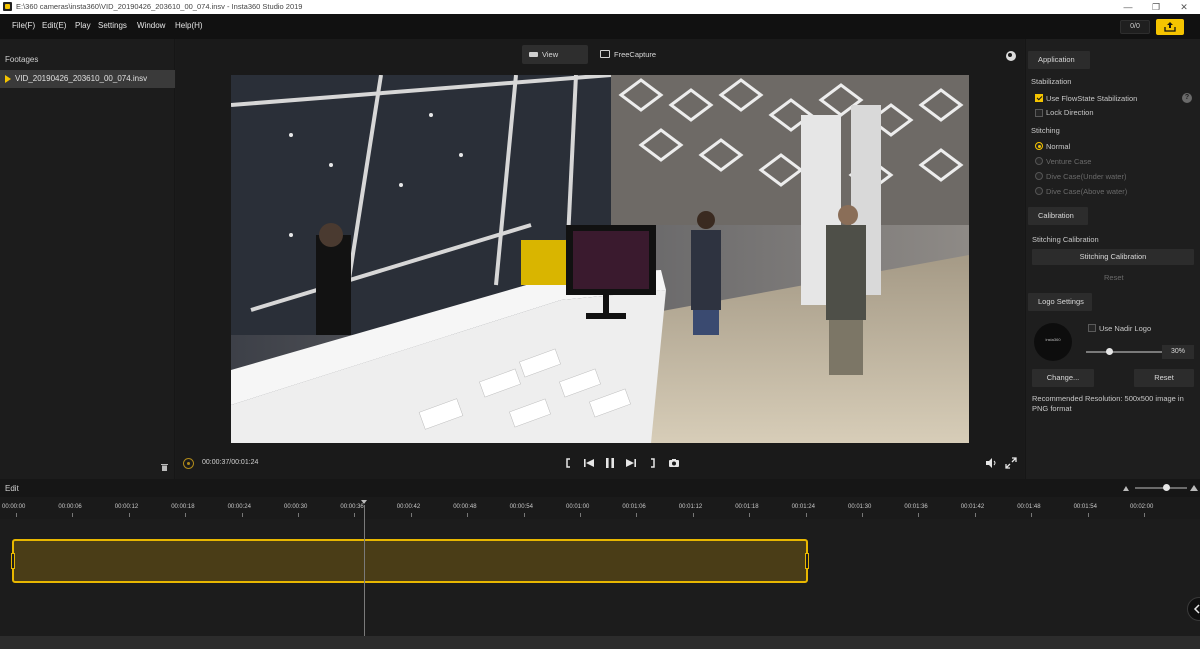 The image size is (1200, 649). I want to click on tab-view: View, so click(555, 54).